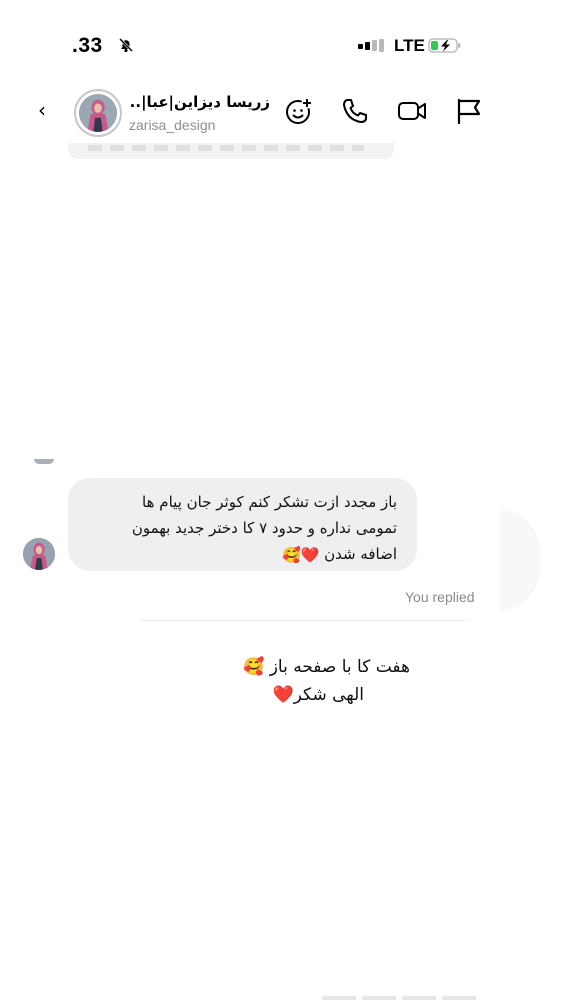 The width and height of the screenshot is (563, 1000). I want to click on reply-line: هفت کا با صفحه باز 🥰, so click(305, 667).